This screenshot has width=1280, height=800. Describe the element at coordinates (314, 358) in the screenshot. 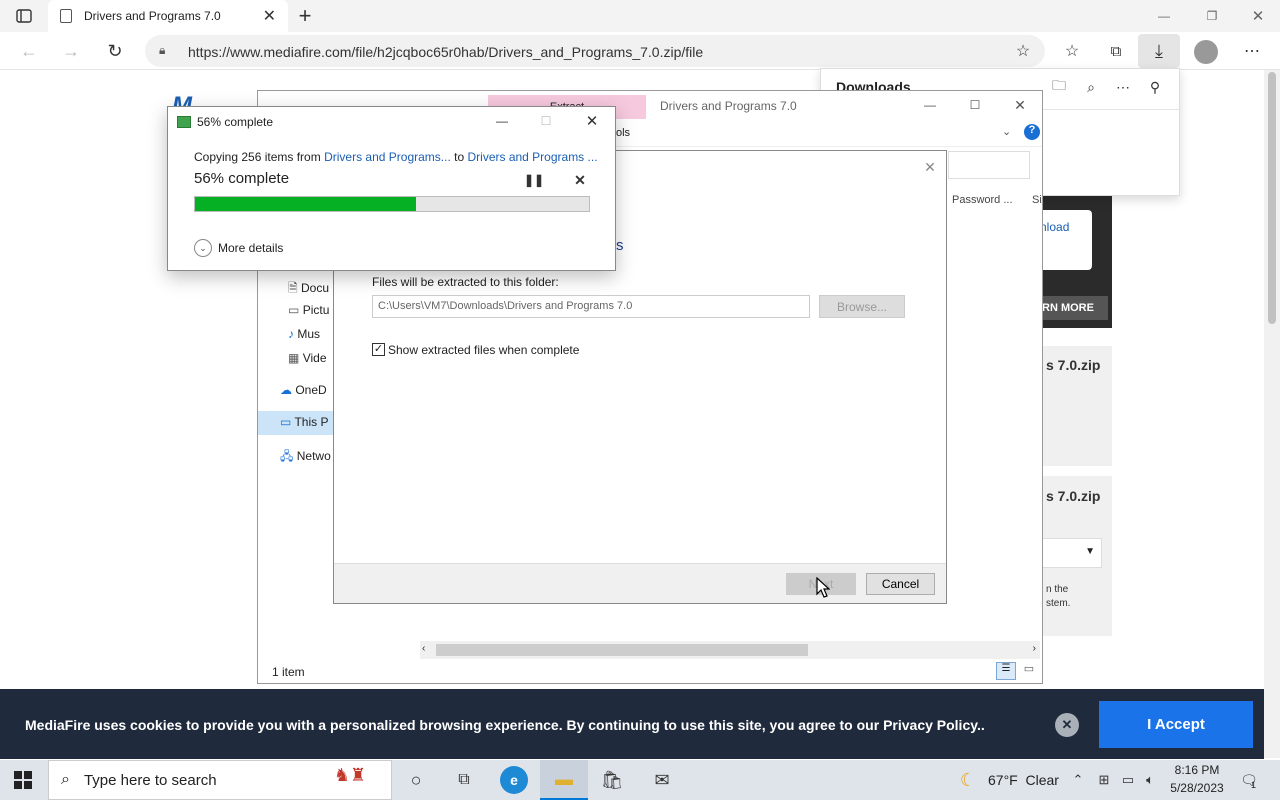

I see `nav-label: Vide` at that location.